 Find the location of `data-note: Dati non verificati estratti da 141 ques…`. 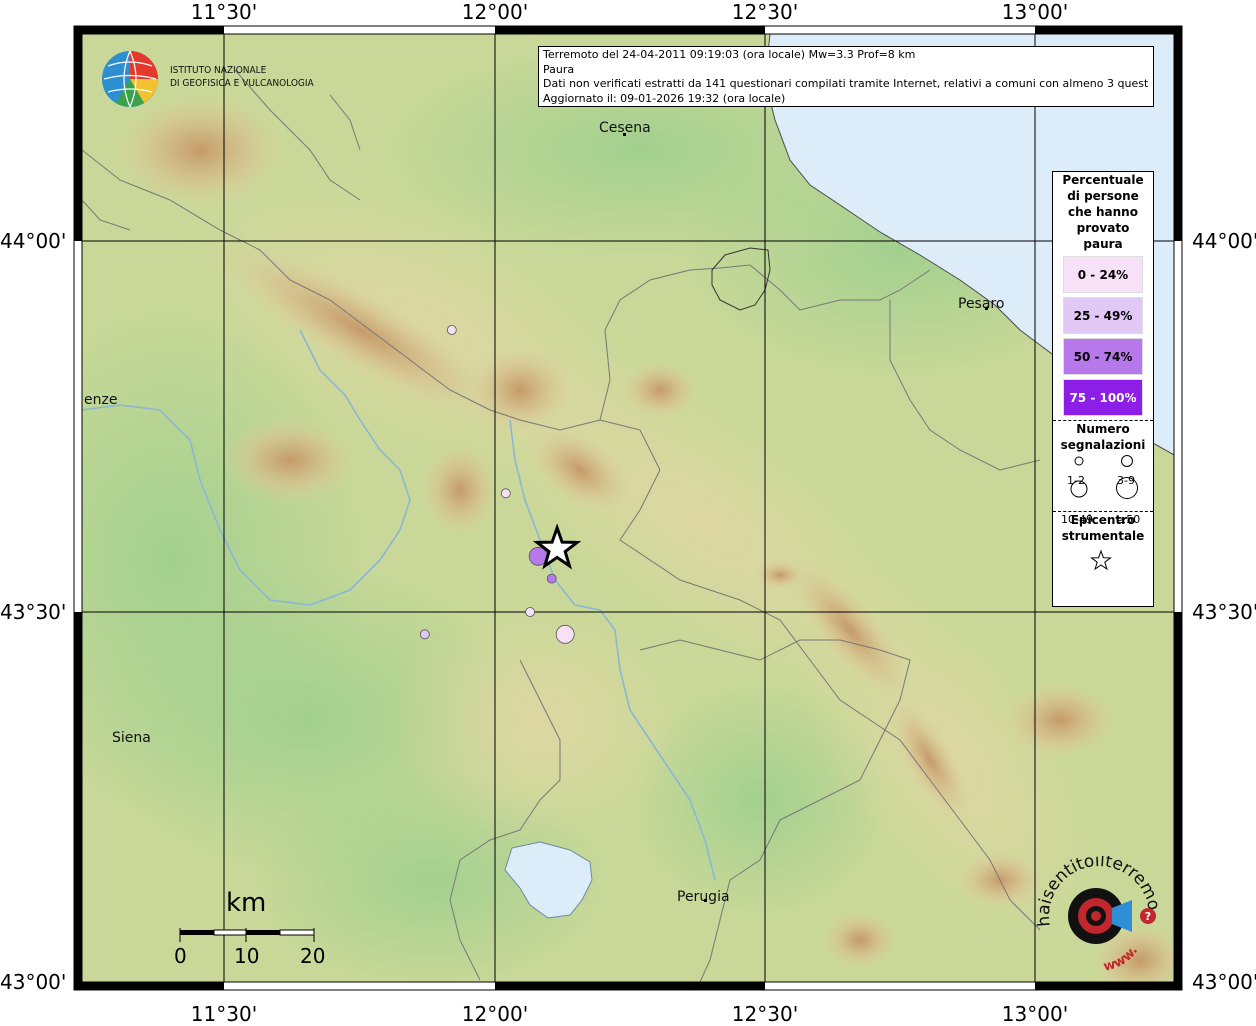

data-note: Dati non verificati estratti da 141 ques… is located at coordinates (846, 84).